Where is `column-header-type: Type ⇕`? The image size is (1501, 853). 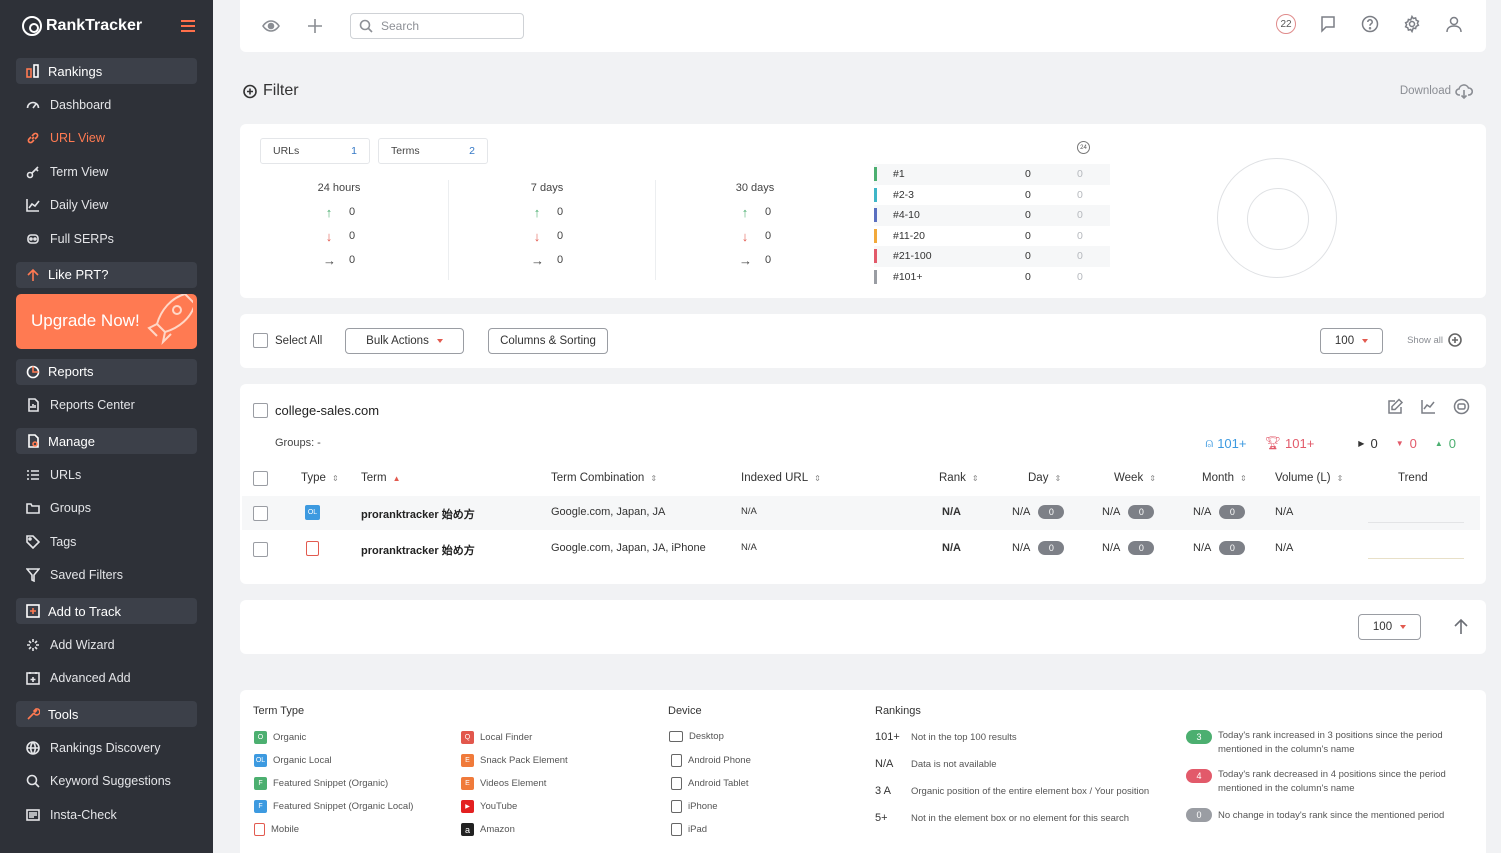 column-header-type: Type ⇕ is located at coordinates (320, 478).